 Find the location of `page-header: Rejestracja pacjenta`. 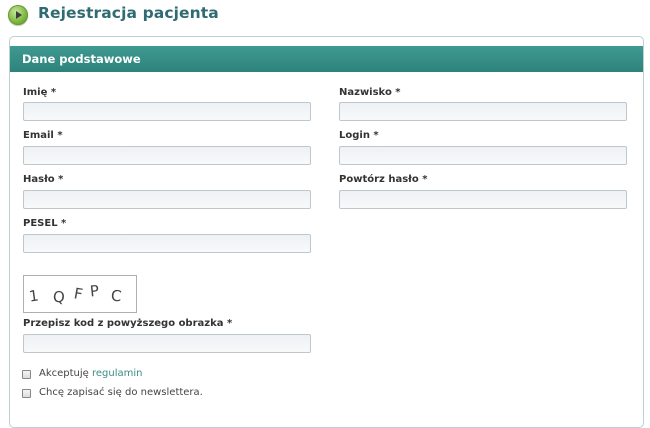

page-header: Rejestracja pacjenta is located at coordinates (325, 15).